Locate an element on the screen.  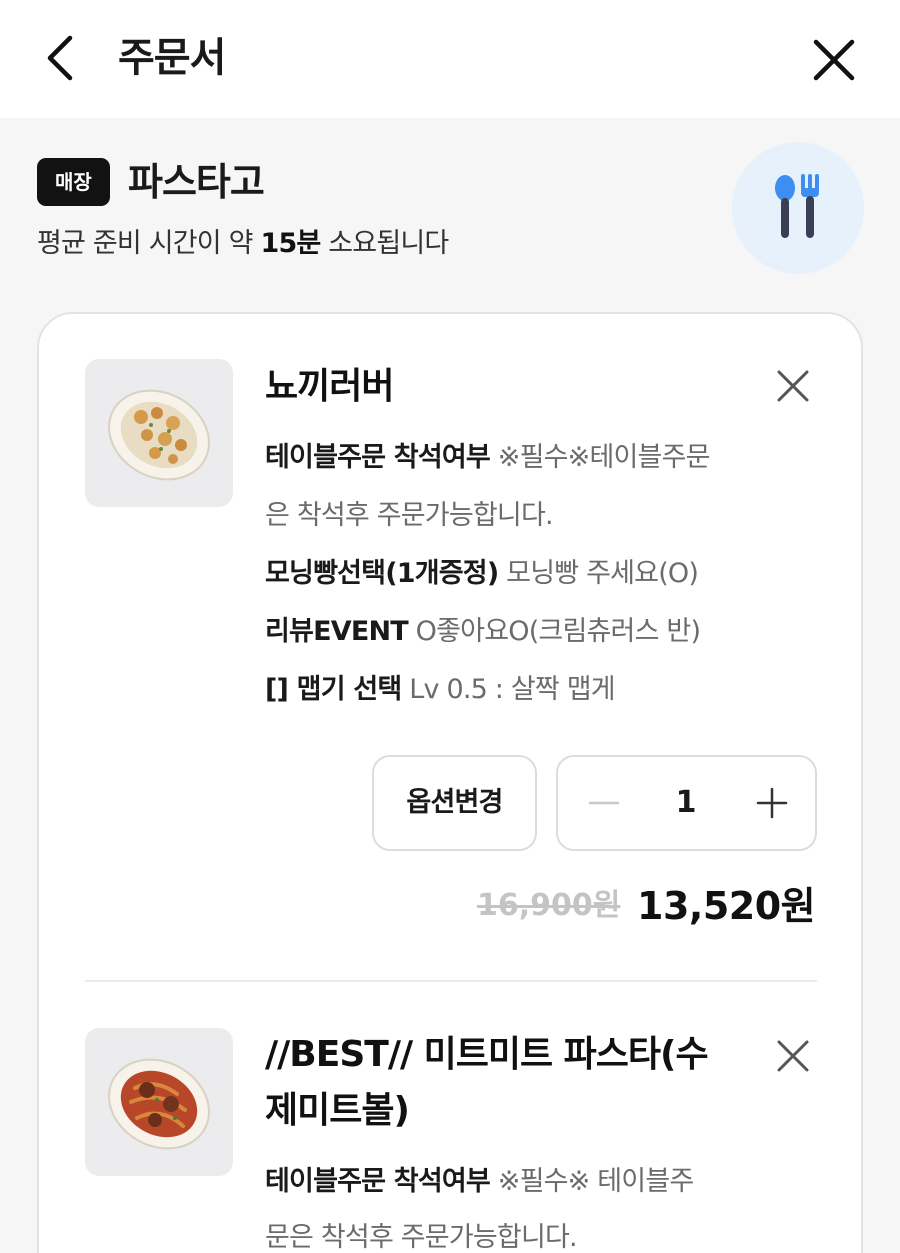
option-line: 리뷰EVENT O좋아요O(크림츄러스 반) is located at coordinates (483, 632).